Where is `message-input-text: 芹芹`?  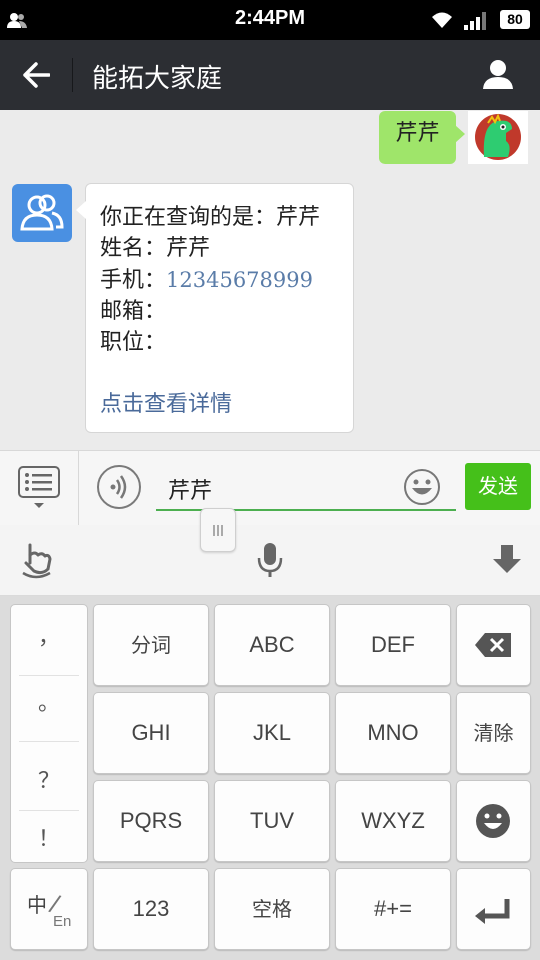 message-input-text: 芹芹 is located at coordinates (190, 491).